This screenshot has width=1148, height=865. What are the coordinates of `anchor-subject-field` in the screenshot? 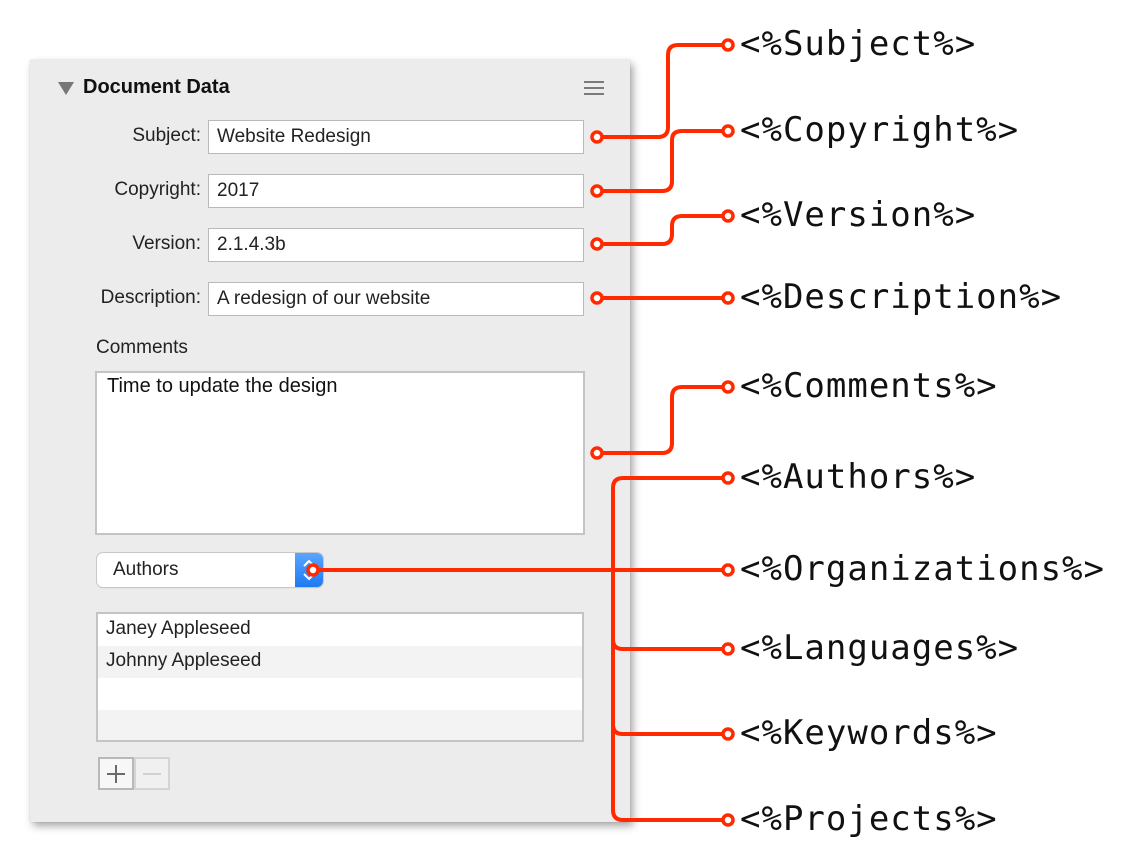 It's located at (597, 137).